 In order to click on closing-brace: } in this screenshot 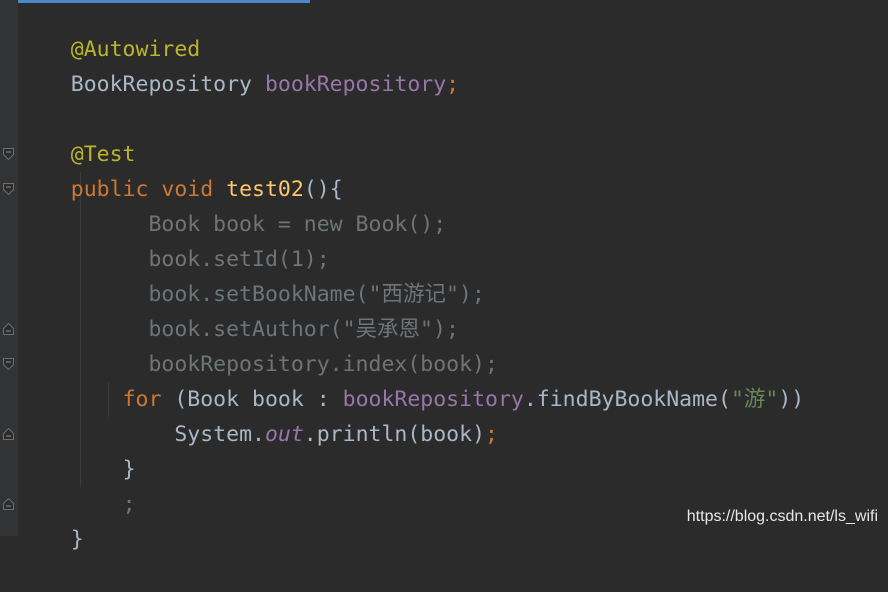, I will do `click(77, 539)`.